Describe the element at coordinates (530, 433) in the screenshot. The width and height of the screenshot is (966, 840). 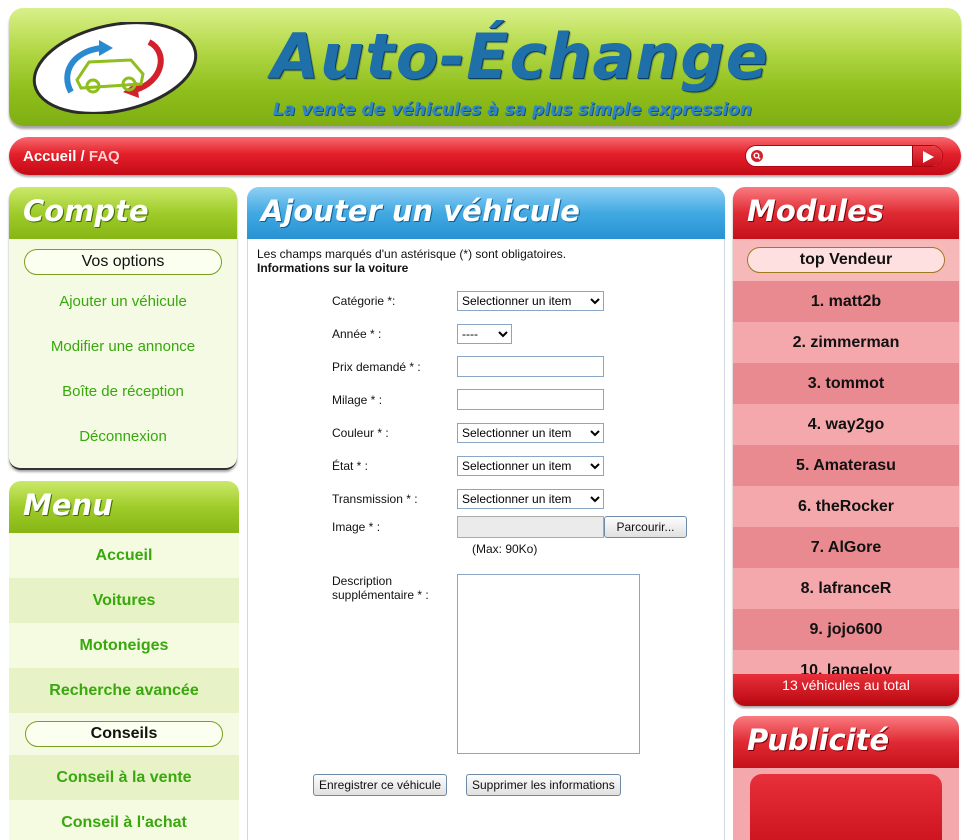
I see `color-select: Selectionner un item` at that location.